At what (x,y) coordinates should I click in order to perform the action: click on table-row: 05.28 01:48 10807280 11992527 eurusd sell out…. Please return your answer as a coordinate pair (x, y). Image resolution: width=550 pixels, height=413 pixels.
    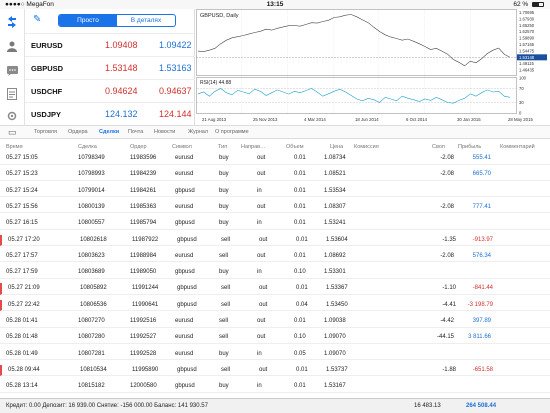
    Looking at the image, I should click on (275, 338).